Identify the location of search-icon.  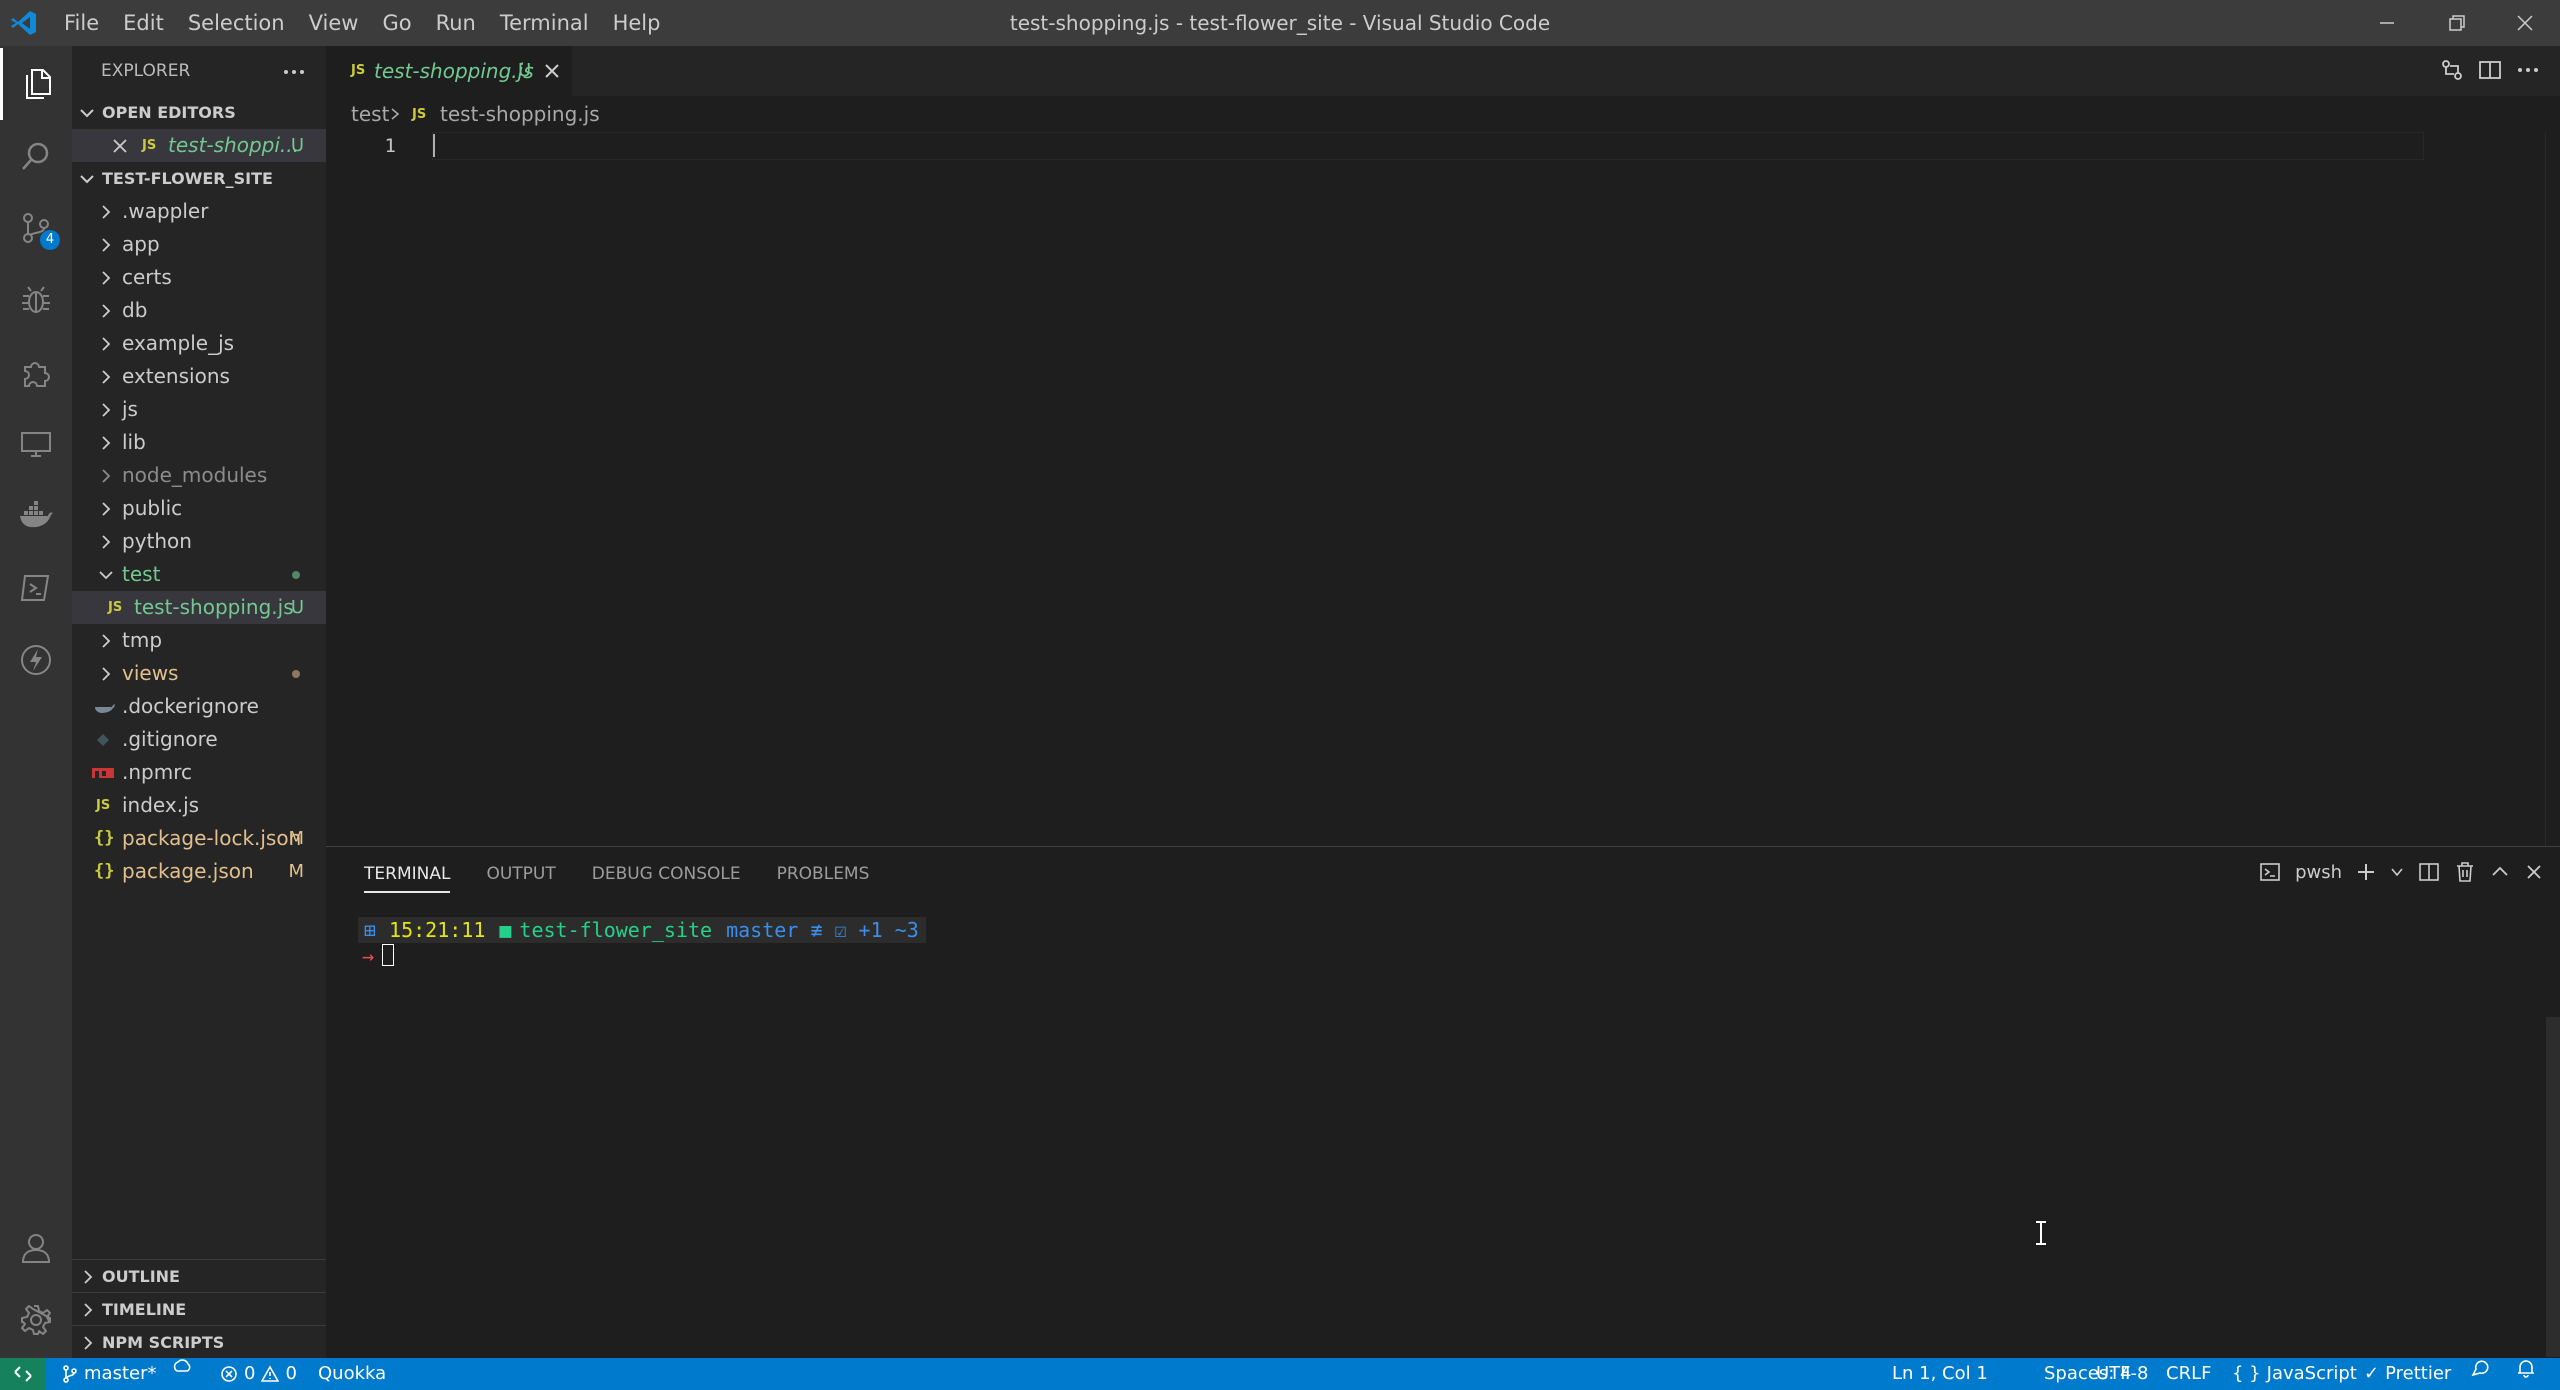
(35, 156).